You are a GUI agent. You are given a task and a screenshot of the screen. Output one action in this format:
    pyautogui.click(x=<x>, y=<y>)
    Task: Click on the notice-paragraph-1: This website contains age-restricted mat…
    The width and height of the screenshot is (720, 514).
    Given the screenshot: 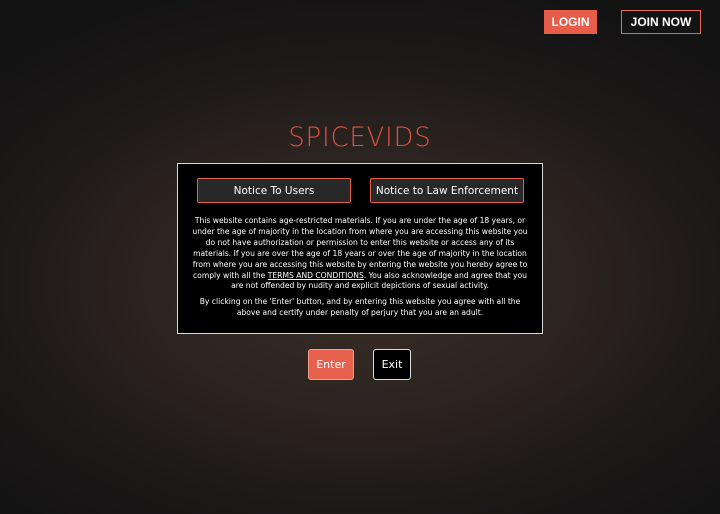 What is the action you would take?
    pyautogui.click(x=360, y=254)
    